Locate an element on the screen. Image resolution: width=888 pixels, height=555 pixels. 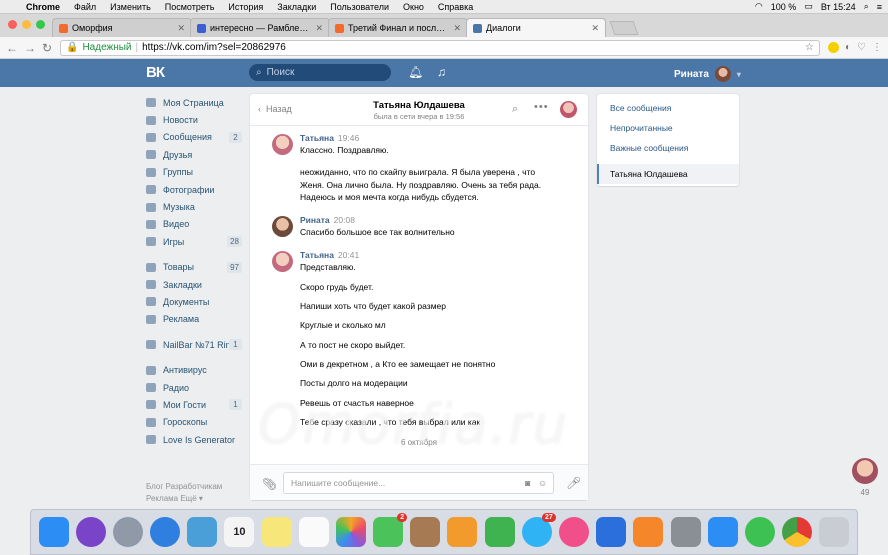
sidebar-item-video: Видео is located at coordinates (194, 224).